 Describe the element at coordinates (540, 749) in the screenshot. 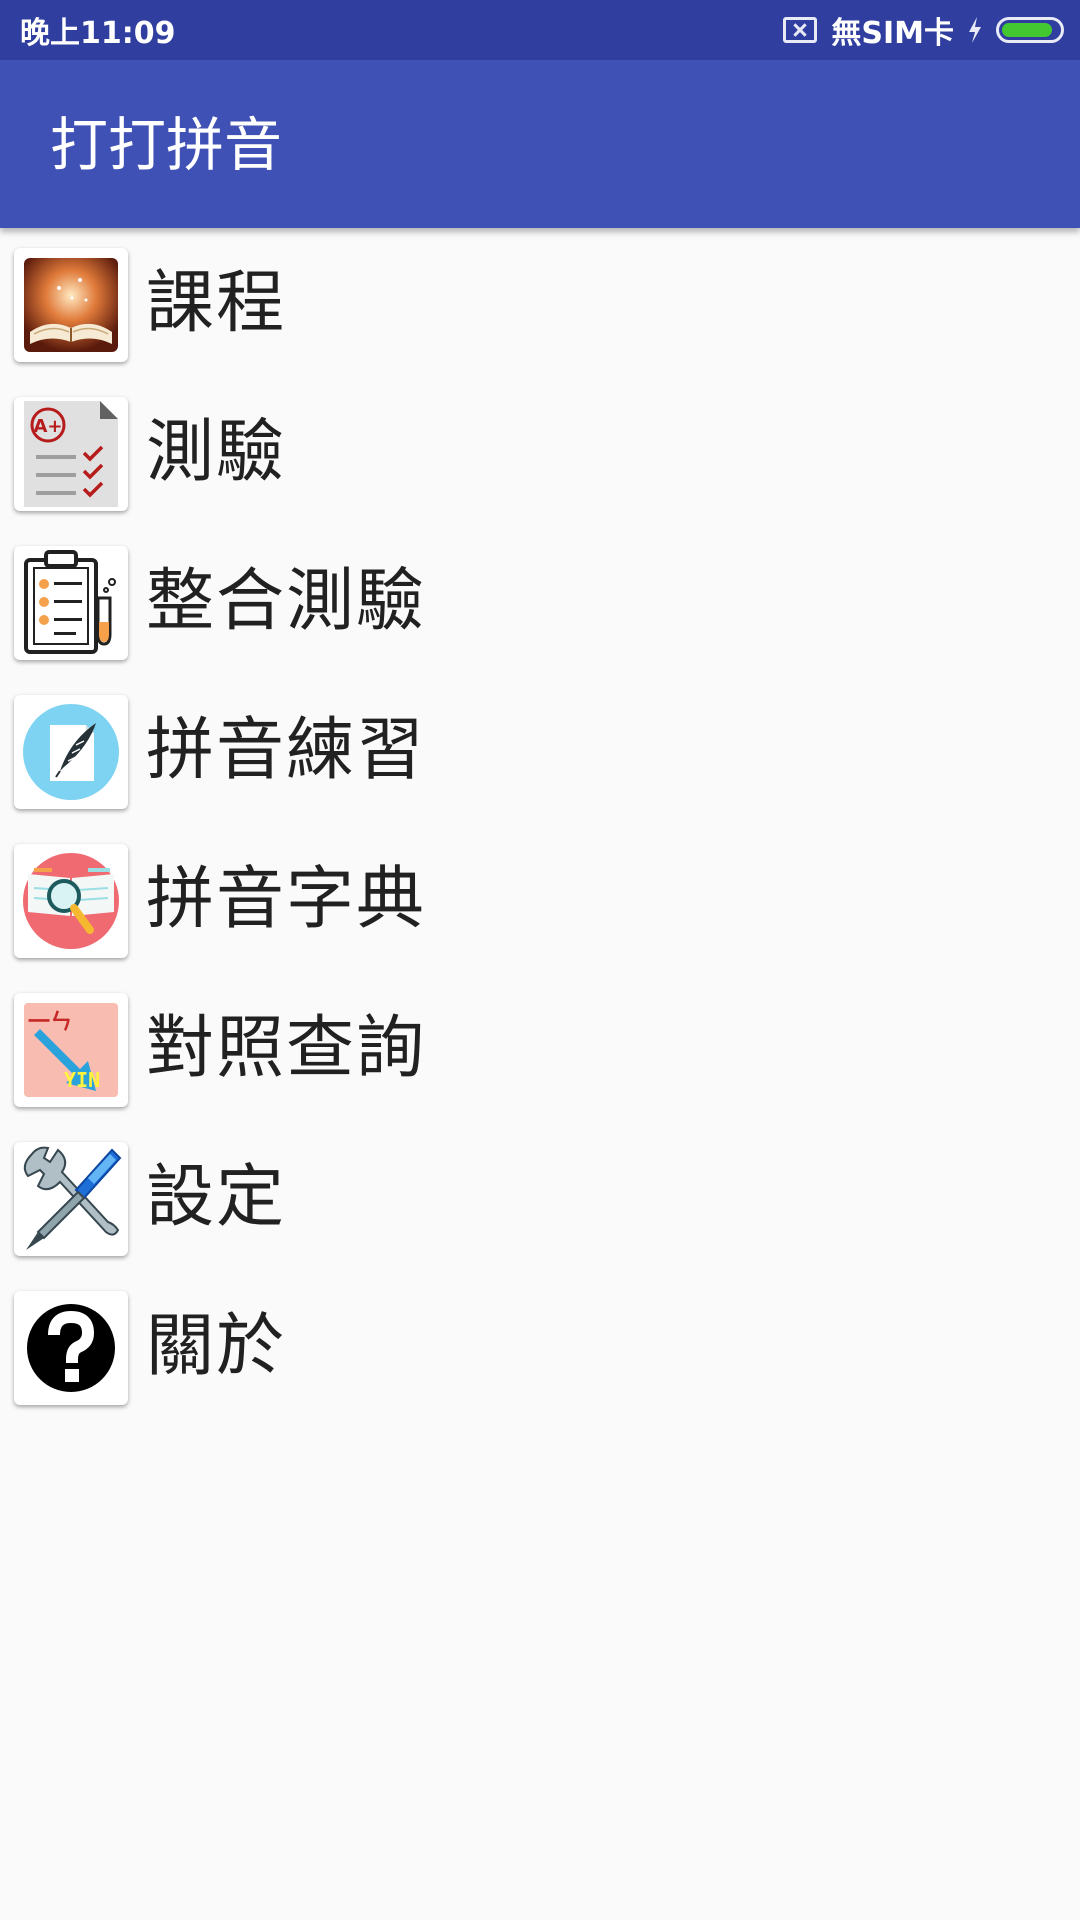

I see `menu-item-pinyin-practice: 拼音練習` at that location.